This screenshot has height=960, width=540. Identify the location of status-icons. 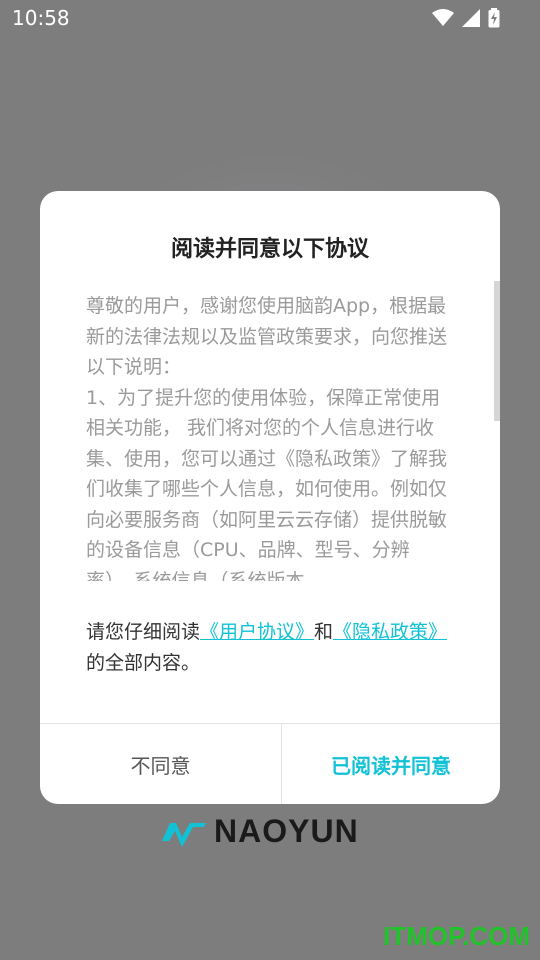
(466, 18).